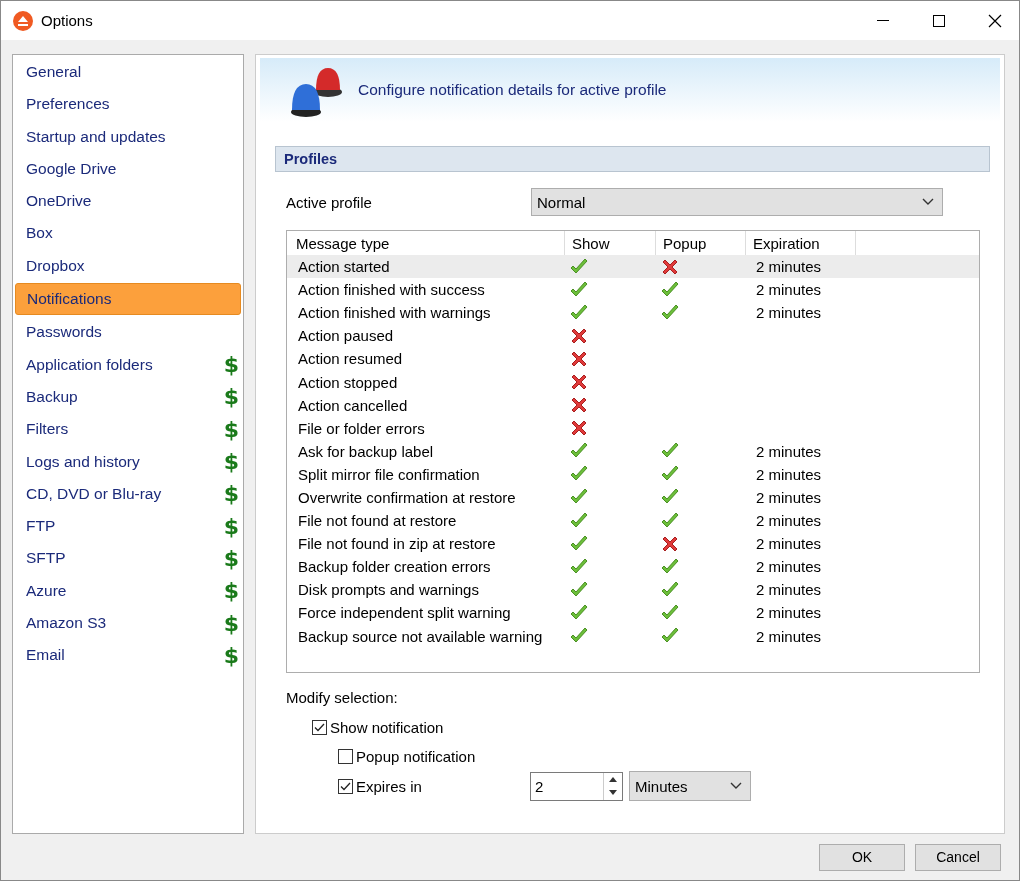 This screenshot has height=881, width=1020. Describe the element at coordinates (348, 382) in the screenshot. I see `message-type-cell-text: Action stopped` at that location.